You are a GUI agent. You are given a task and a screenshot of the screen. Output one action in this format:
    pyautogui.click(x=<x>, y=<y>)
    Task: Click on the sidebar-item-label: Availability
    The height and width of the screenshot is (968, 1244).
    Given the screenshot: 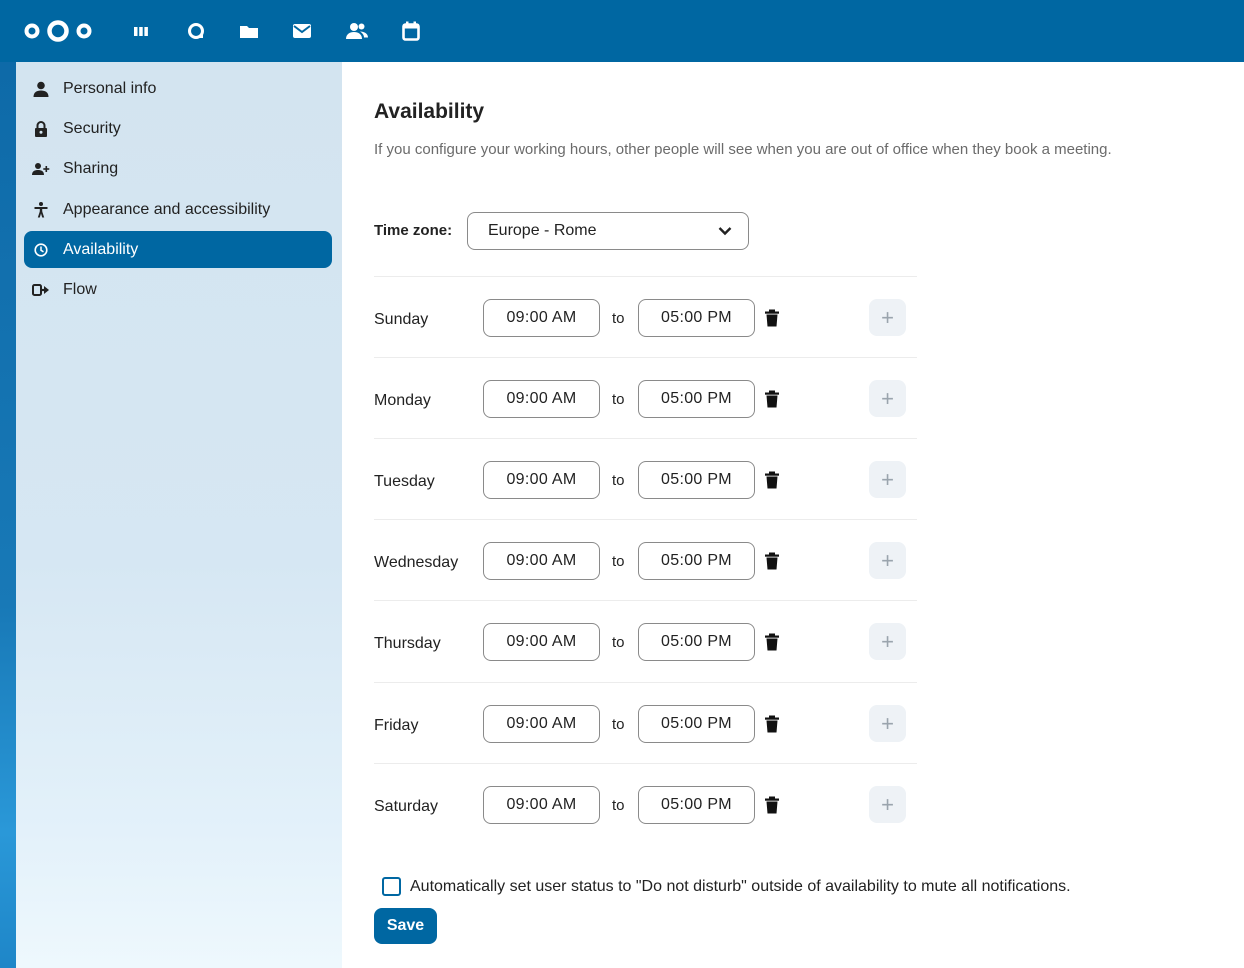 What is the action you would take?
    pyautogui.click(x=101, y=249)
    